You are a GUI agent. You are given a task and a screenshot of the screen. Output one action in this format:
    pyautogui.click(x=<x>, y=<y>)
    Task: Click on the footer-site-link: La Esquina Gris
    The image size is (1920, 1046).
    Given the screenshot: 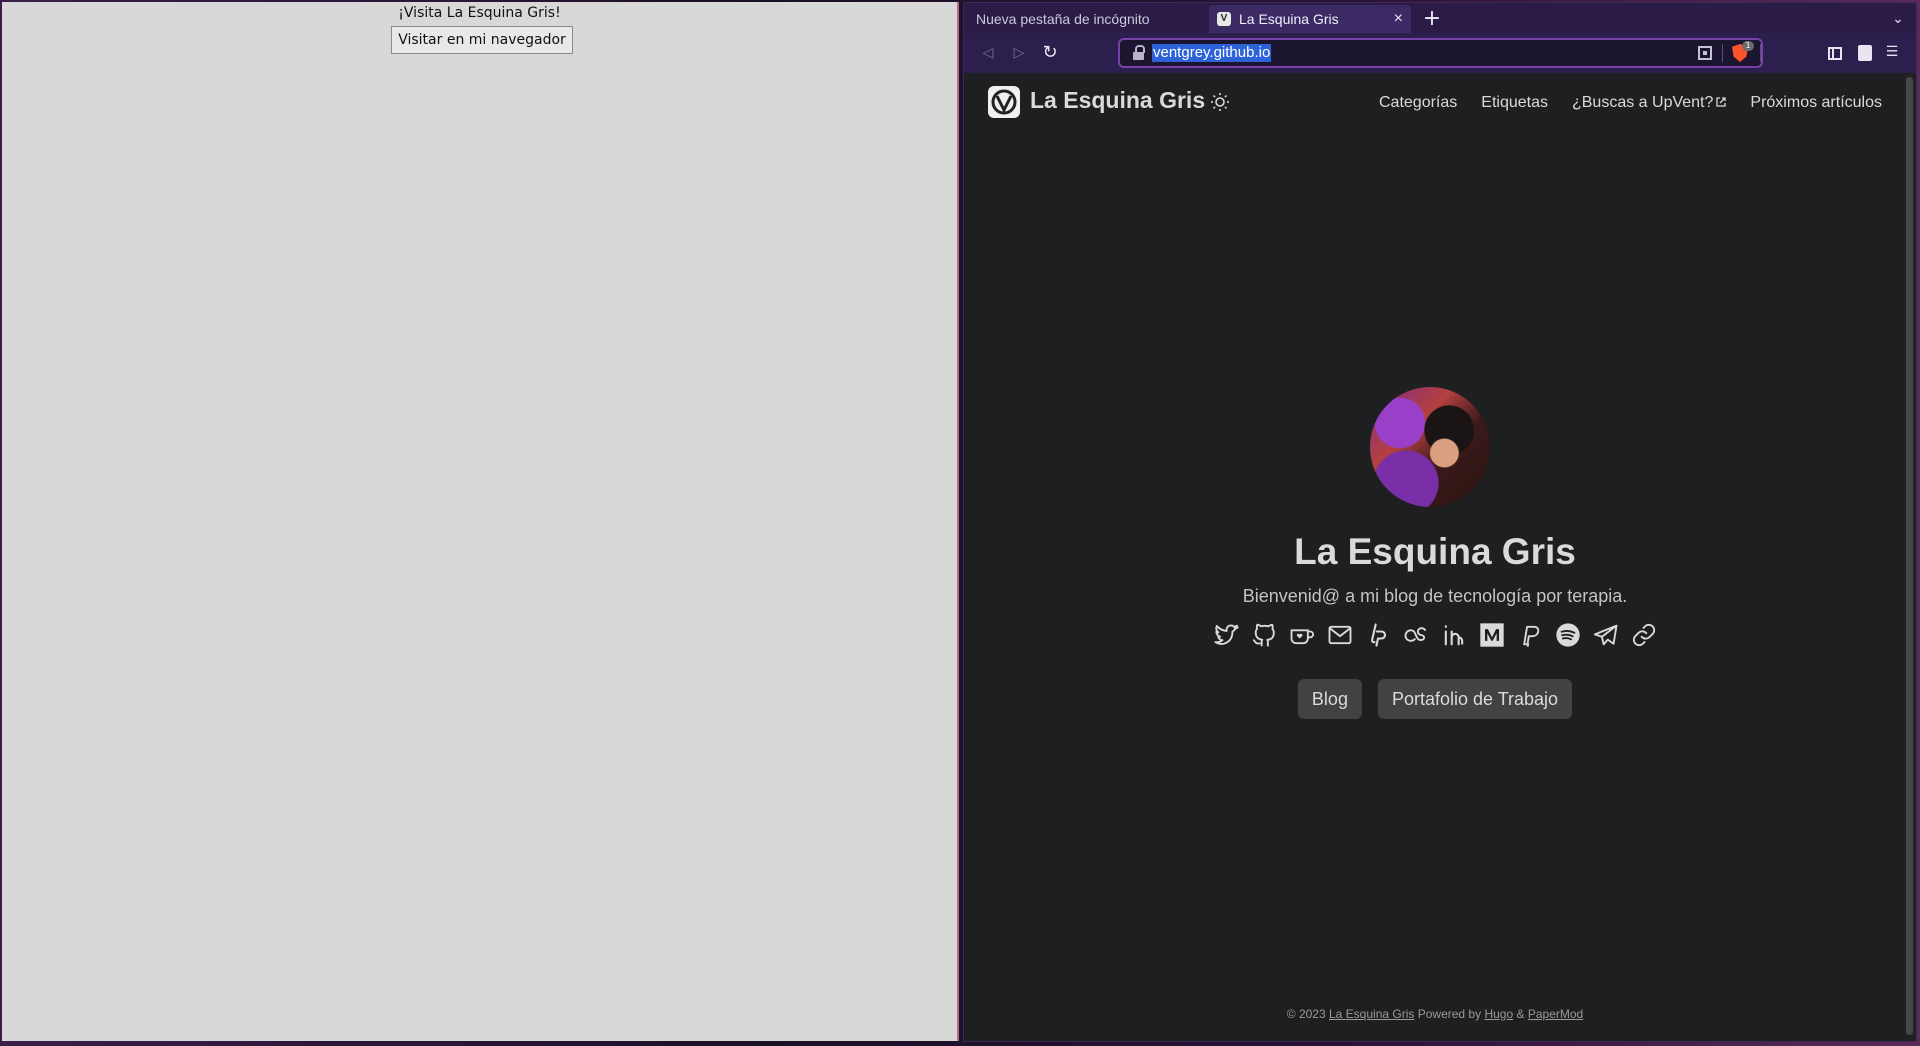 What is the action you would take?
    pyautogui.click(x=1371, y=1014)
    